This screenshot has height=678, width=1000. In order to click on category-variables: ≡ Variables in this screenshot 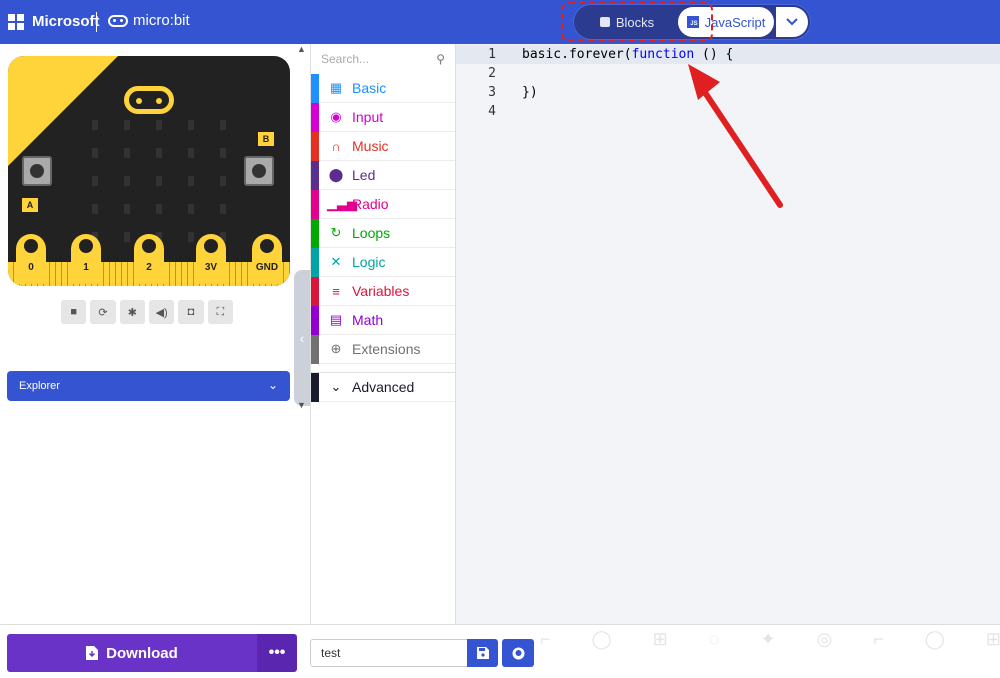, I will do `click(383, 291)`.